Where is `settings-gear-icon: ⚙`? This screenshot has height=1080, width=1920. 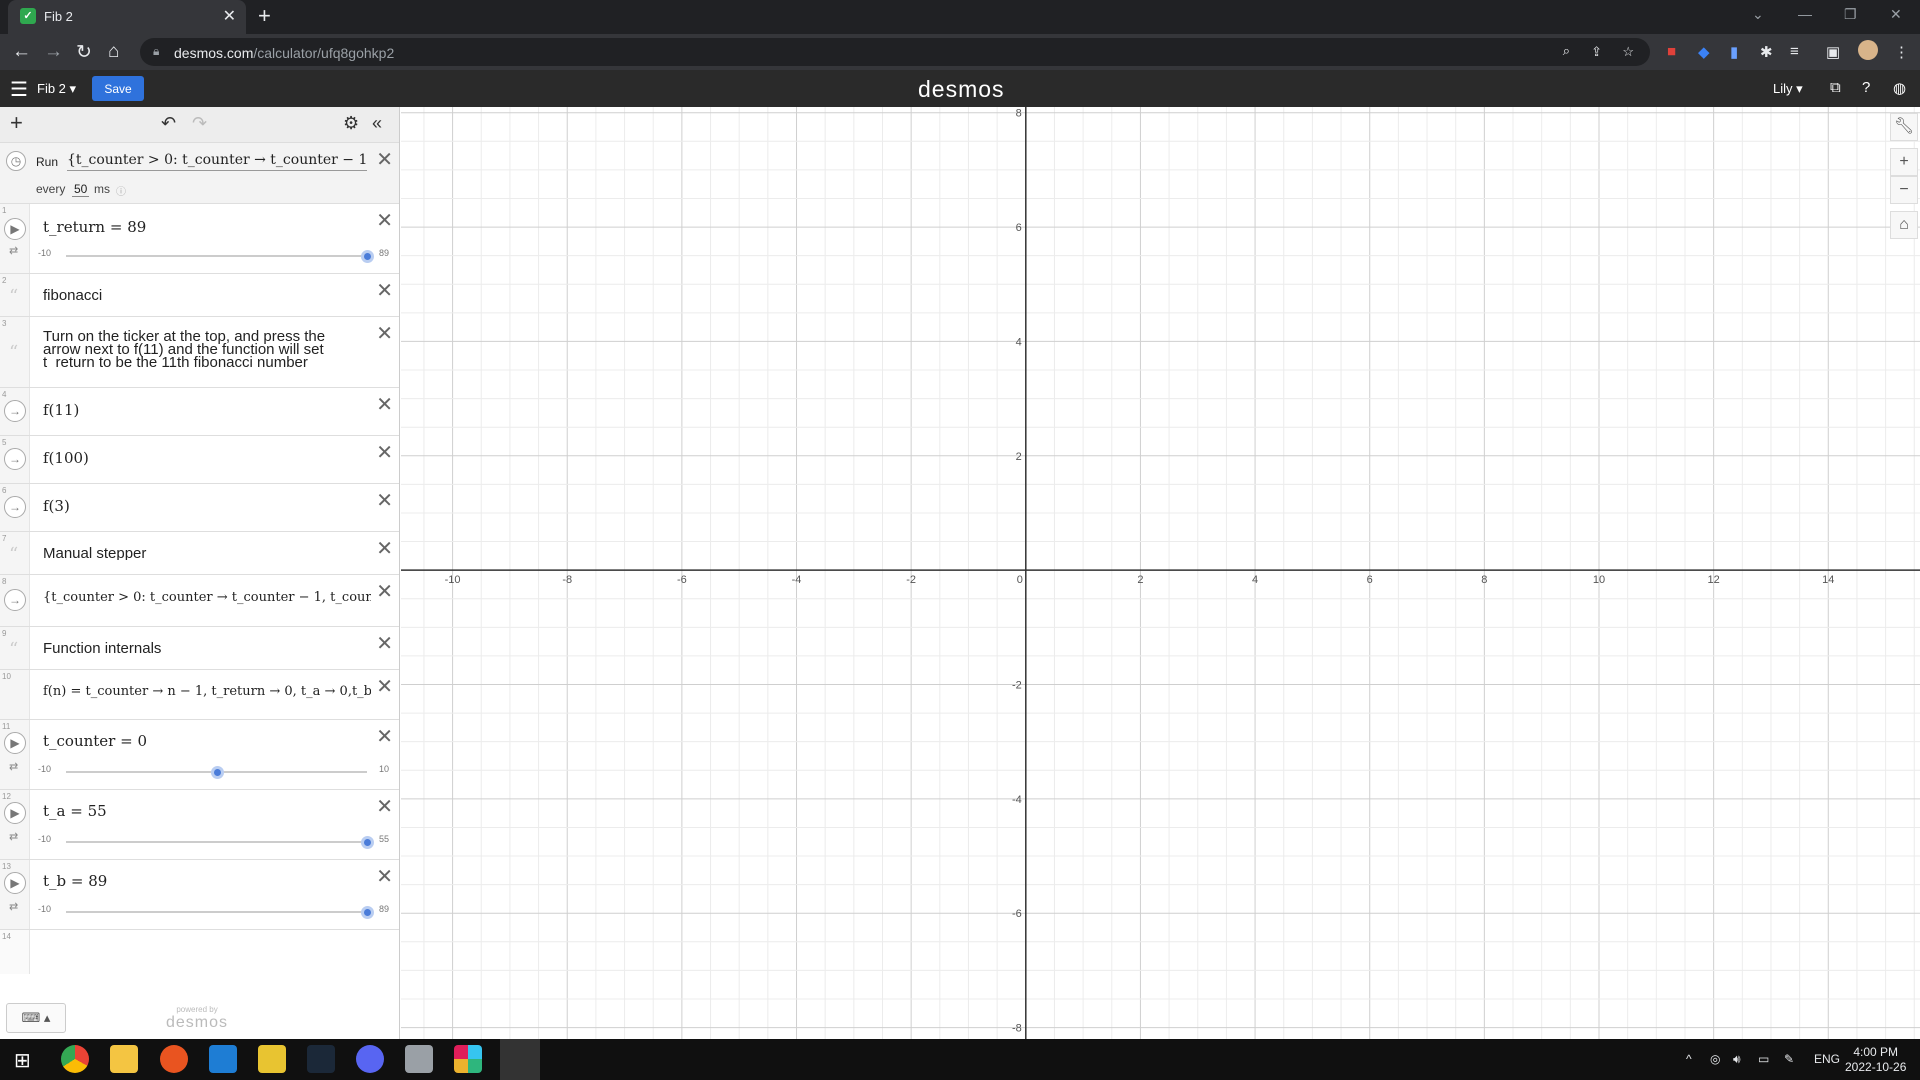
settings-gear-icon: ⚙ is located at coordinates (351, 123).